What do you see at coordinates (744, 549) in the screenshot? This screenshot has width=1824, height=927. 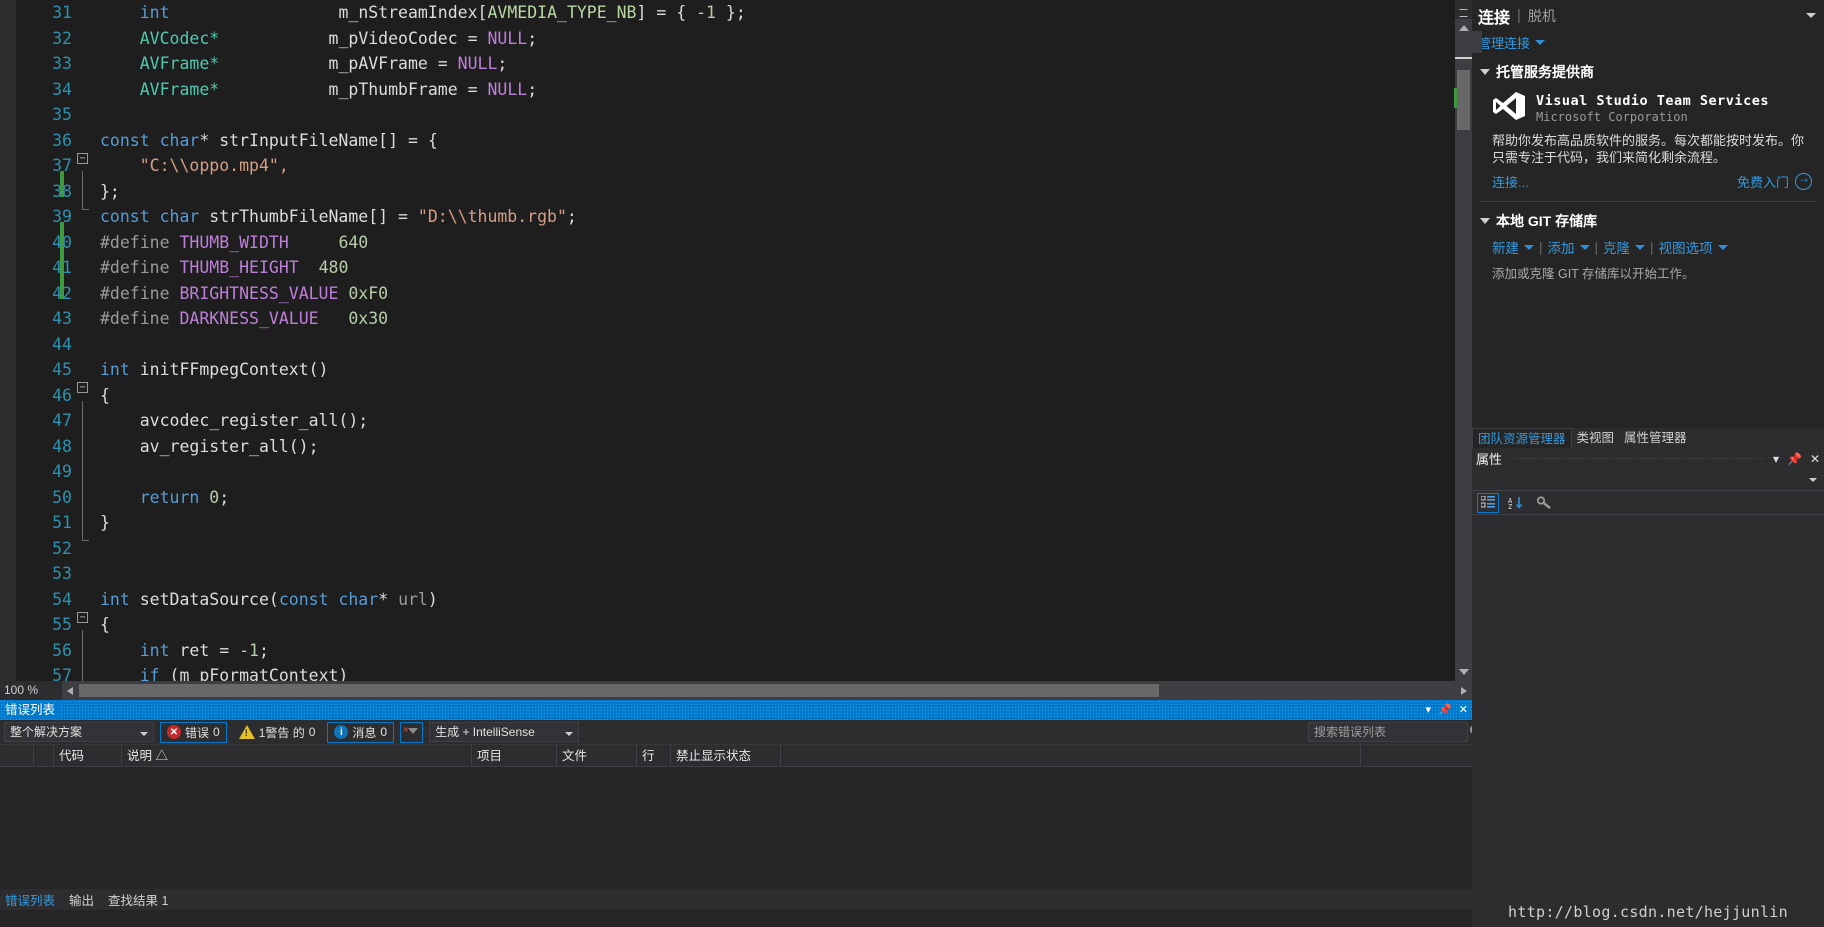 I see `code-line: 52` at bounding box center [744, 549].